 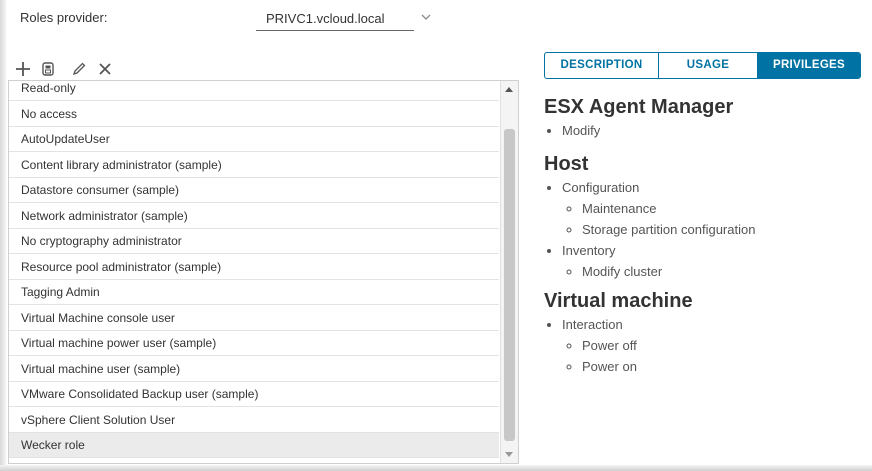 I want to click on privilege-category: Inventory, so click(x=589, y=250).